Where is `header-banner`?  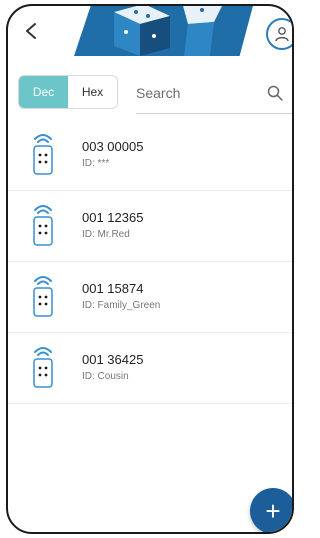
header-banner is located at coordinates (164, 31).